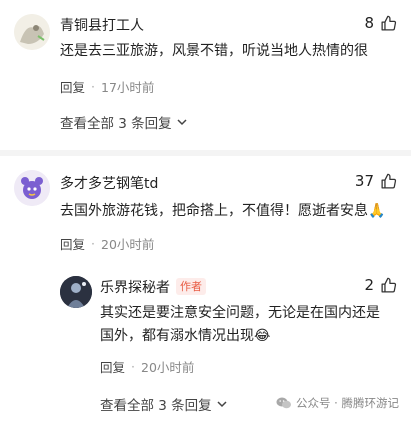  I want to click on comment-time: 20小时前, so click(128, 244).